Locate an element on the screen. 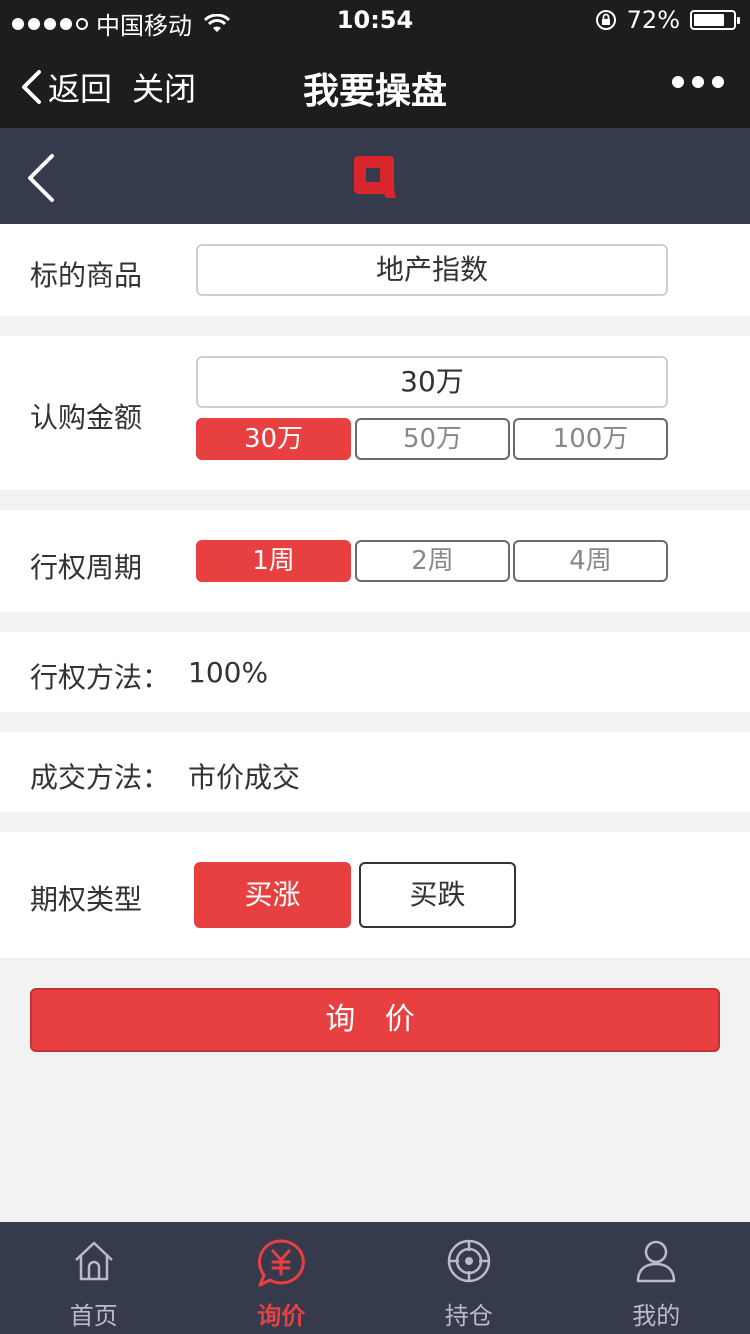  amount-option-30: 30万 is located at coordinates (273, 439).